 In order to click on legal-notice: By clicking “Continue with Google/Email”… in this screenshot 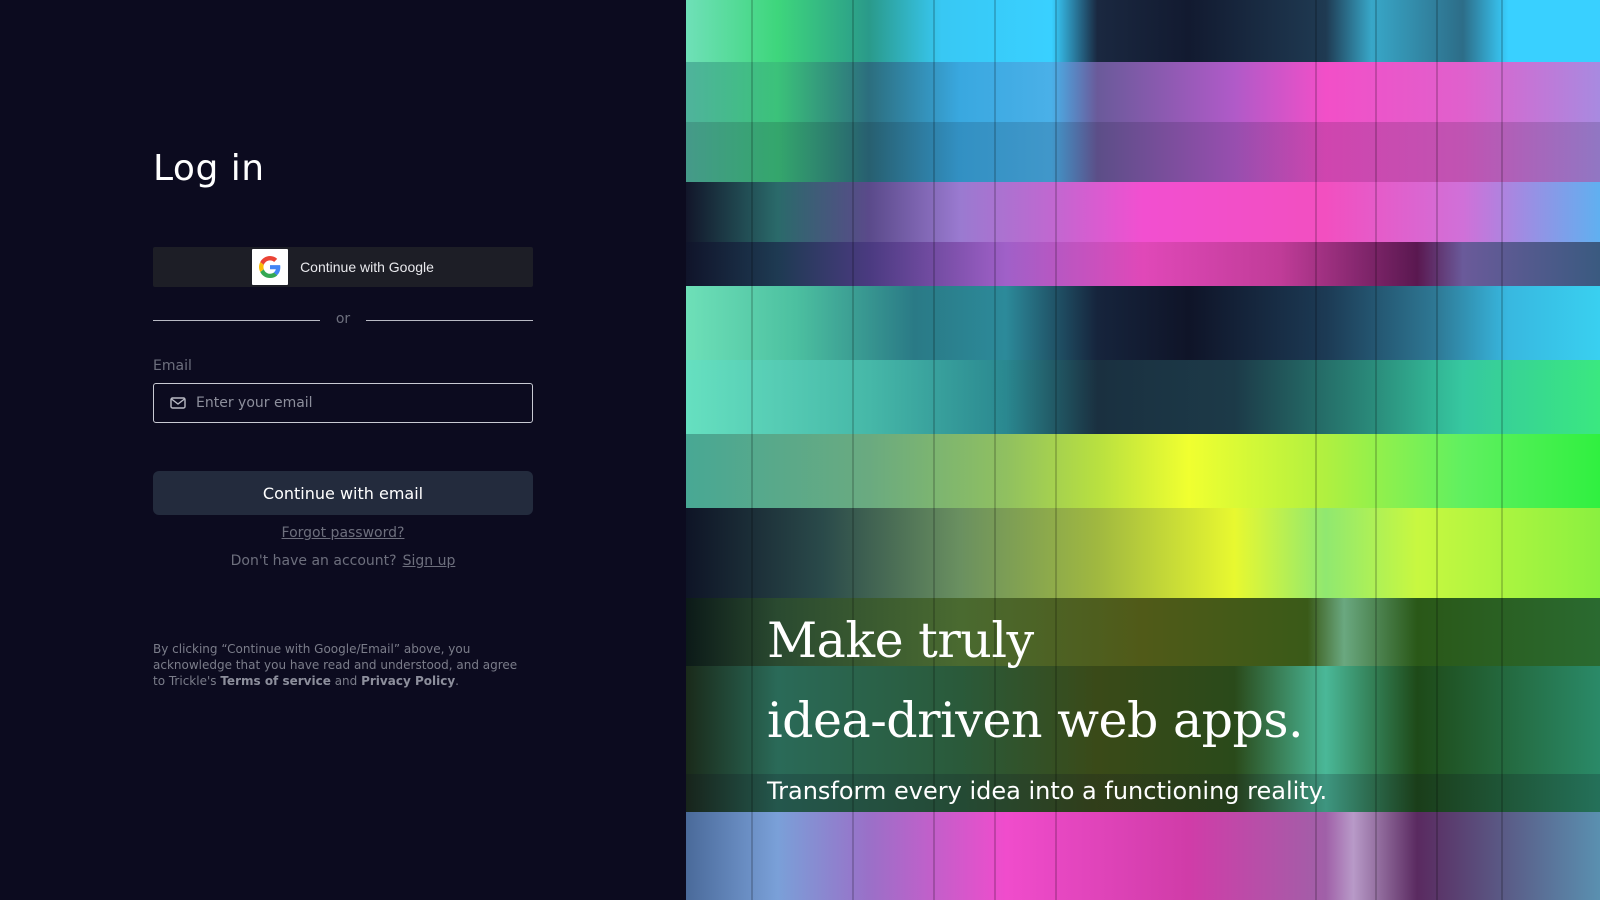, I will do `click(343, 665)`.